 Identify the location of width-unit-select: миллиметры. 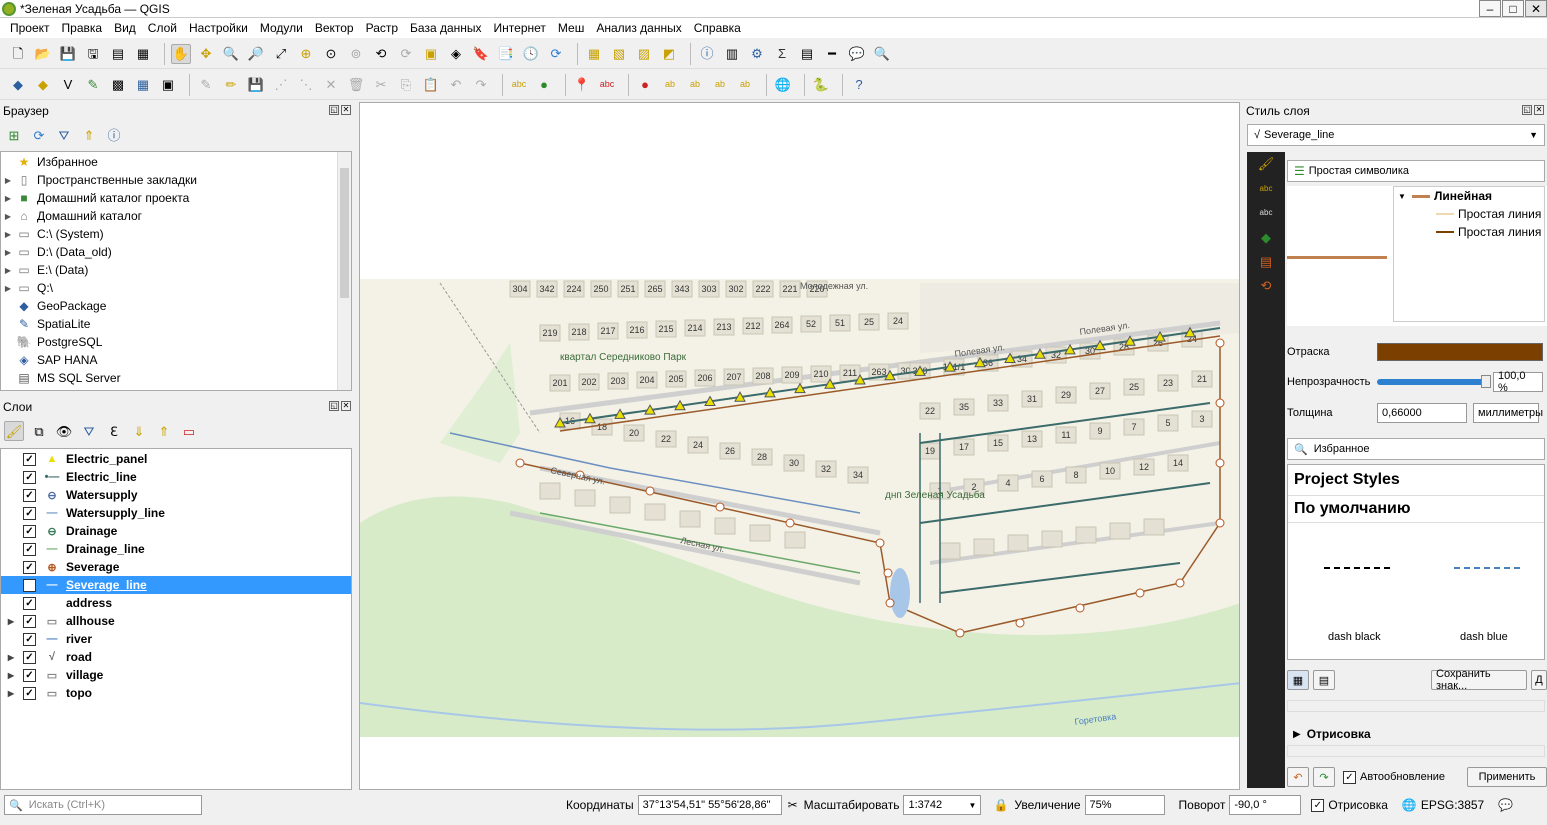
(1508, 413).